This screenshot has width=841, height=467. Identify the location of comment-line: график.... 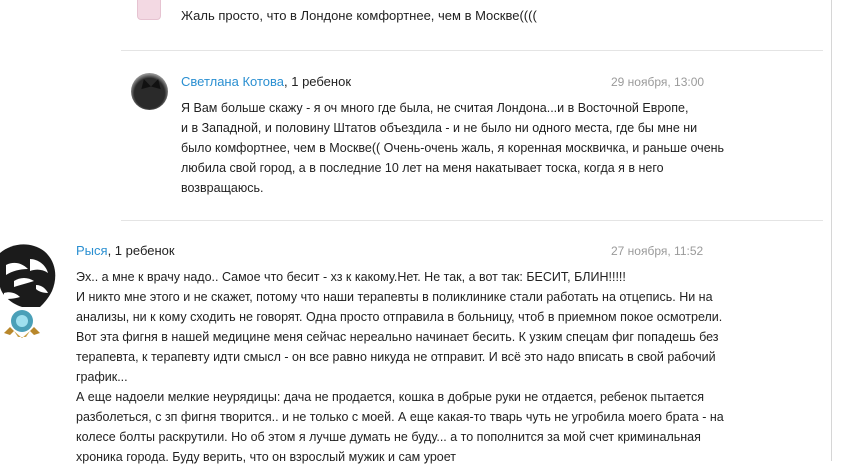
(102, 377).